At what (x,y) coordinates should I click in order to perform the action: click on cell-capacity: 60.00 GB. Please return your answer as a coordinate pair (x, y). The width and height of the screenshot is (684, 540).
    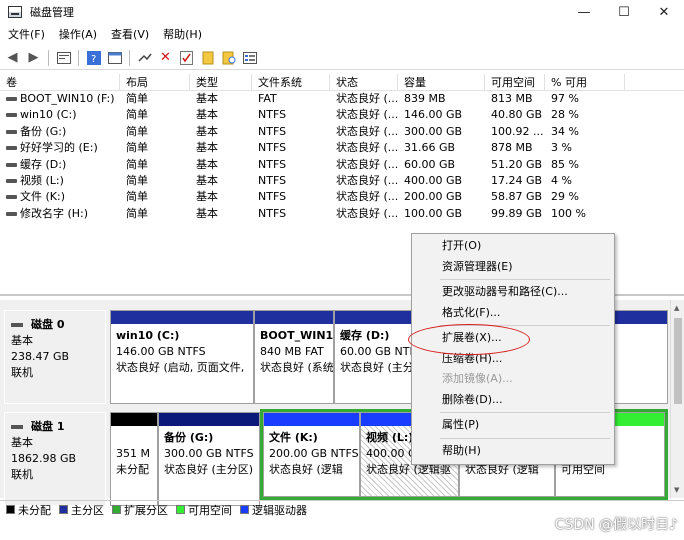
    Looking at the image, I should click on (430, 164).